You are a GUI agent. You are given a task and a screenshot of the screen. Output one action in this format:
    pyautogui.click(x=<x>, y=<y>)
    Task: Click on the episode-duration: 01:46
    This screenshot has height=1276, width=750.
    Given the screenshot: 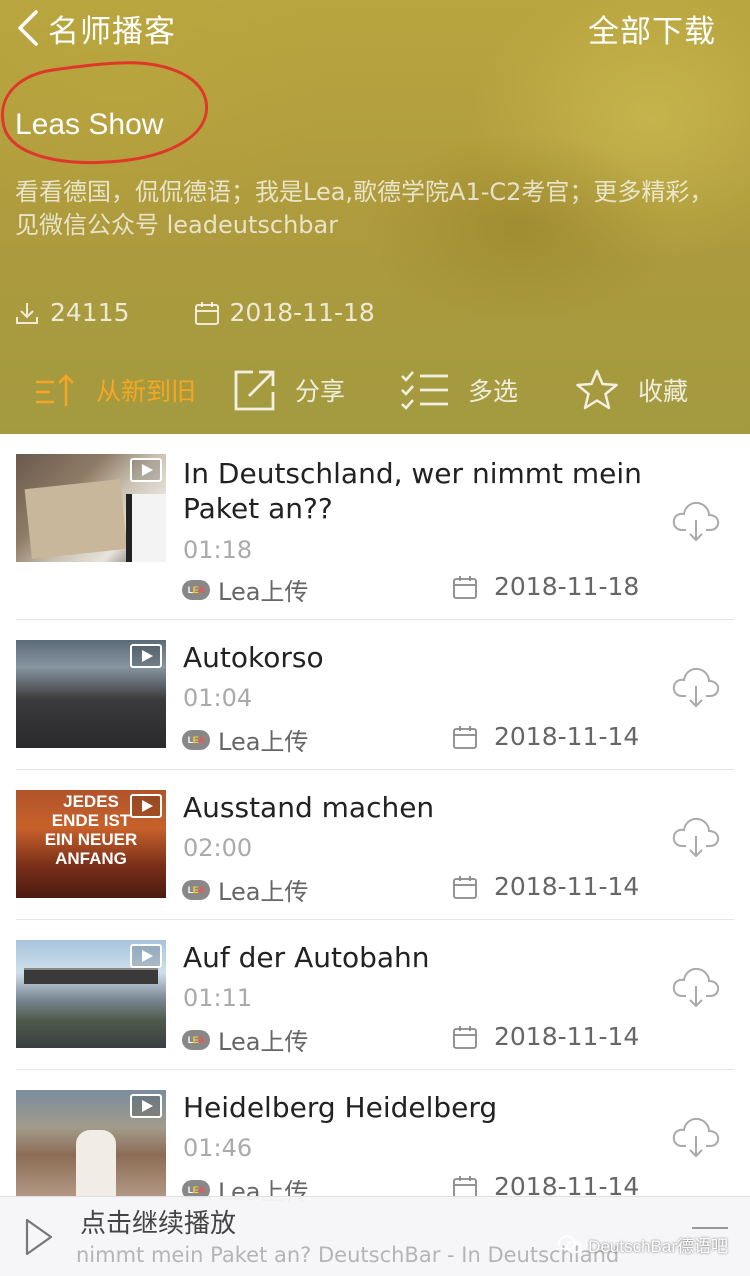 What is the action you would take?
    pyautogui.click(x=218, y=1148)
    